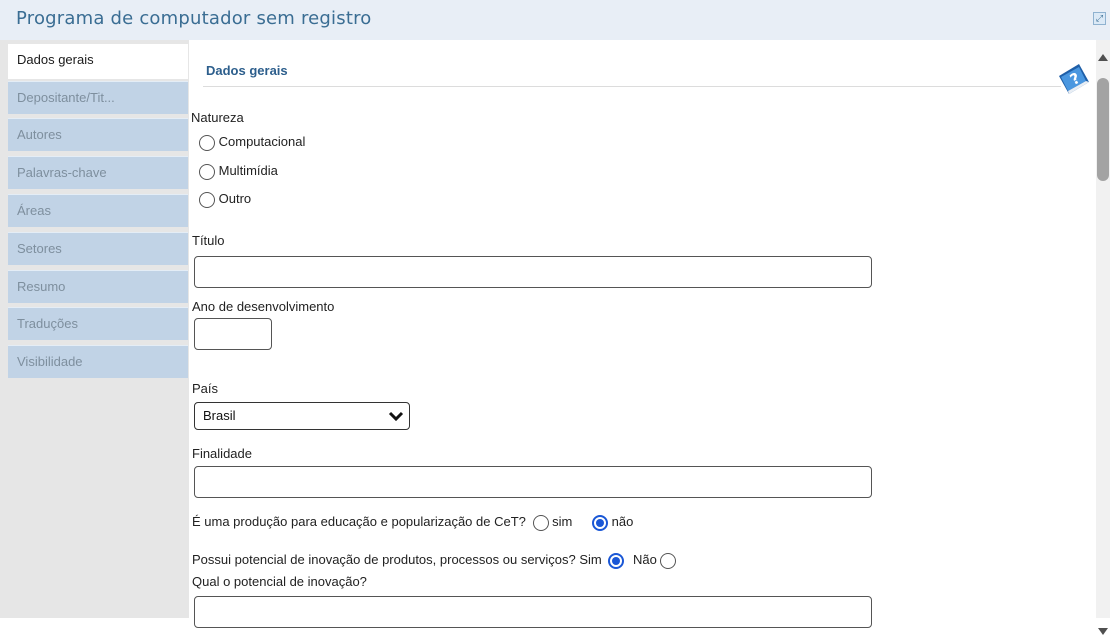 Image resolution: width=1110 pixels, height=635 pixels. I want to click on vertical-scrollbar, so click(1103, 337).